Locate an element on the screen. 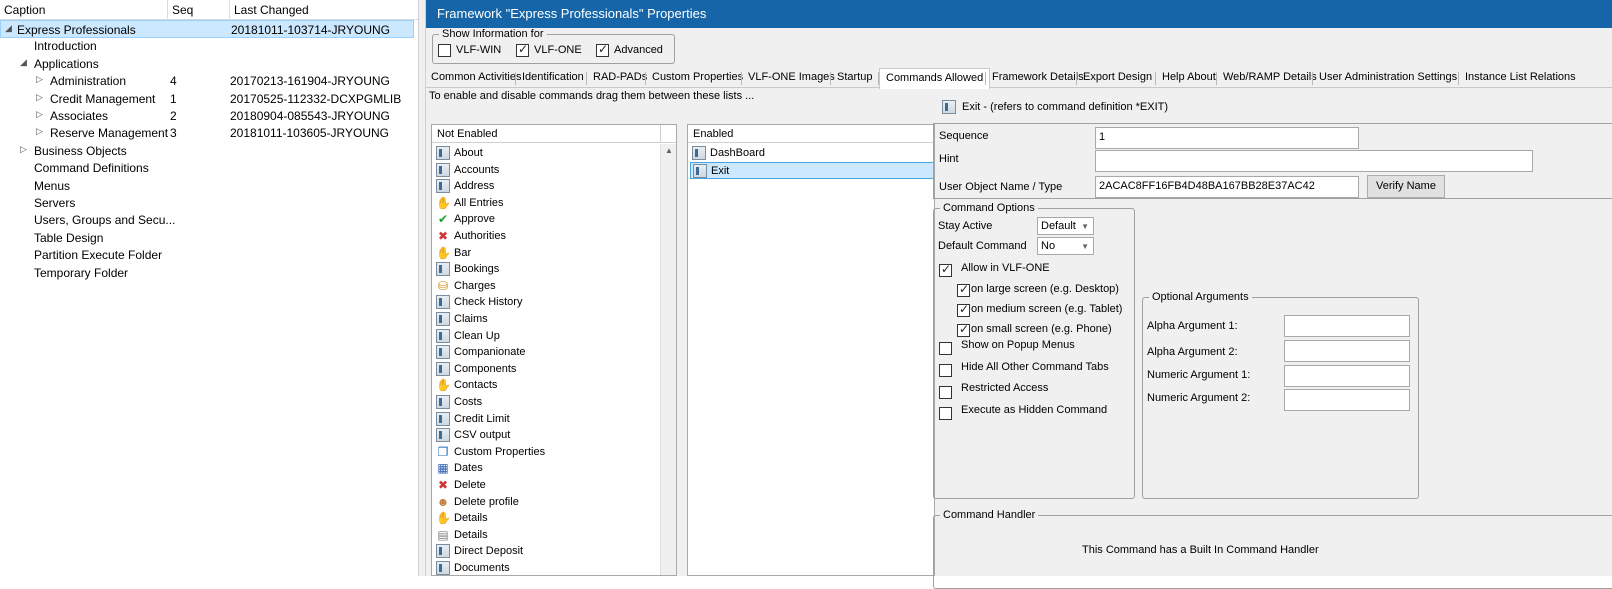 This screenshot has width=1612, height=589. command-list-item: ✖ Authorities is located at coordinates (546, 236).